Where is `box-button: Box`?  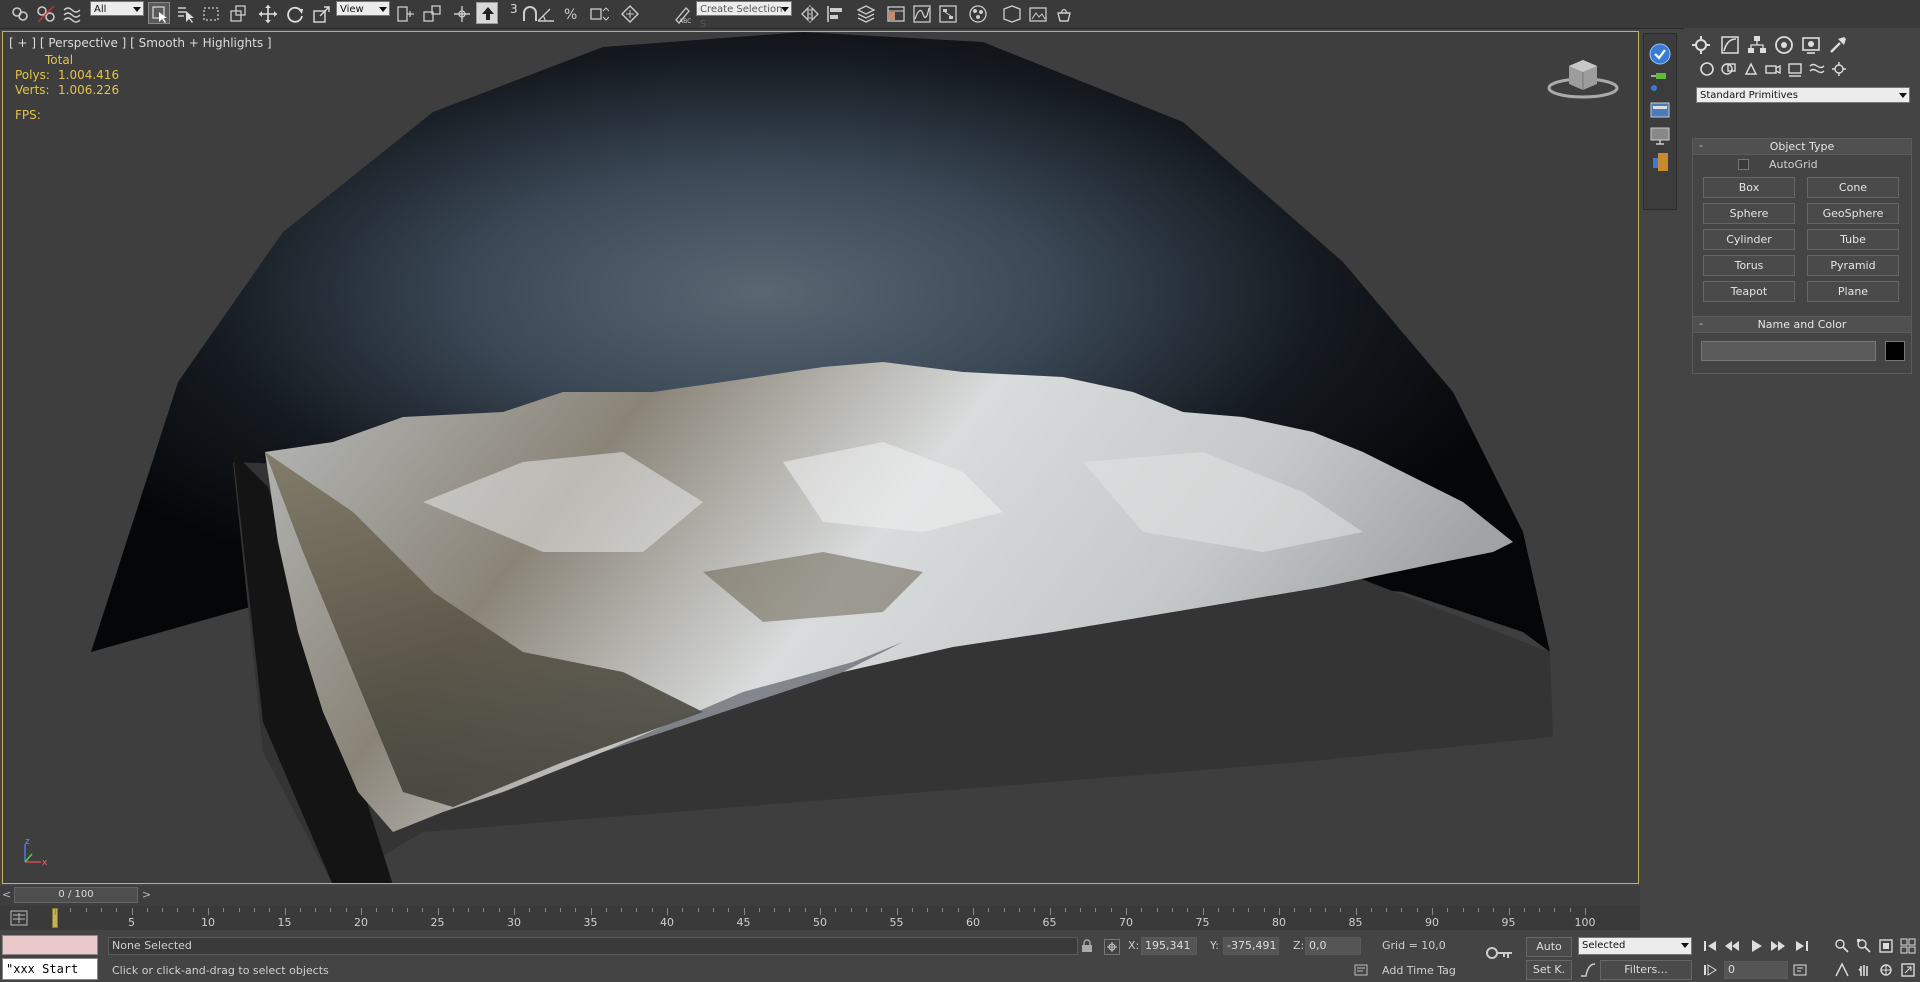 box-button: Box is located at coordinates (1749, 187).